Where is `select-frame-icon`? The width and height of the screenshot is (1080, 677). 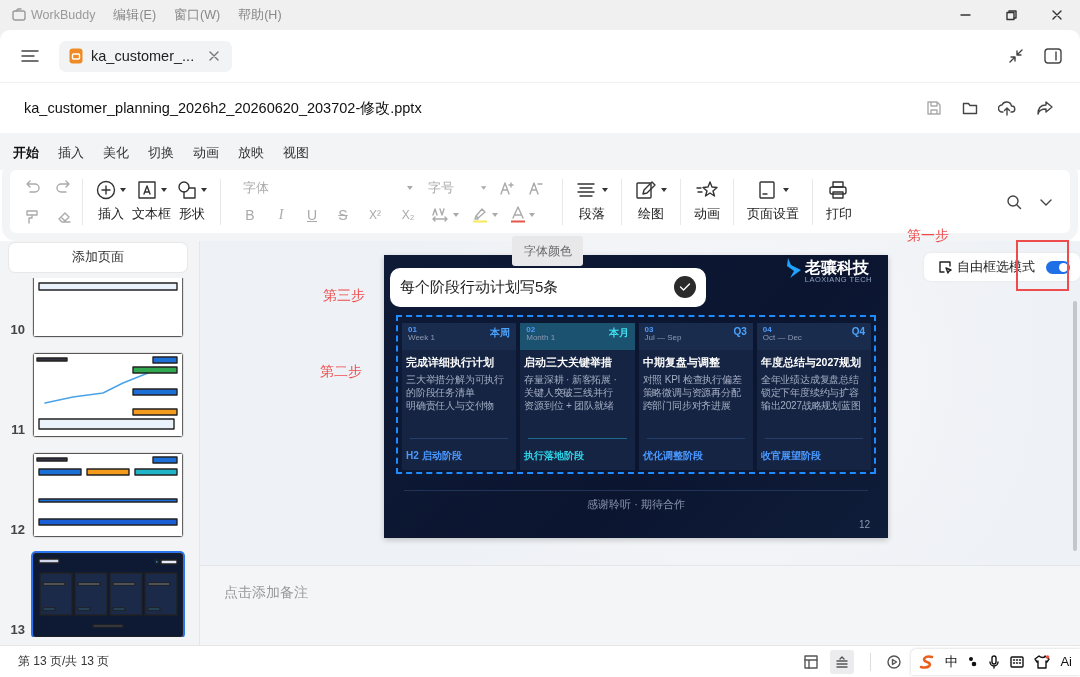
select-frame-icon is located at coordinates (945, 267).